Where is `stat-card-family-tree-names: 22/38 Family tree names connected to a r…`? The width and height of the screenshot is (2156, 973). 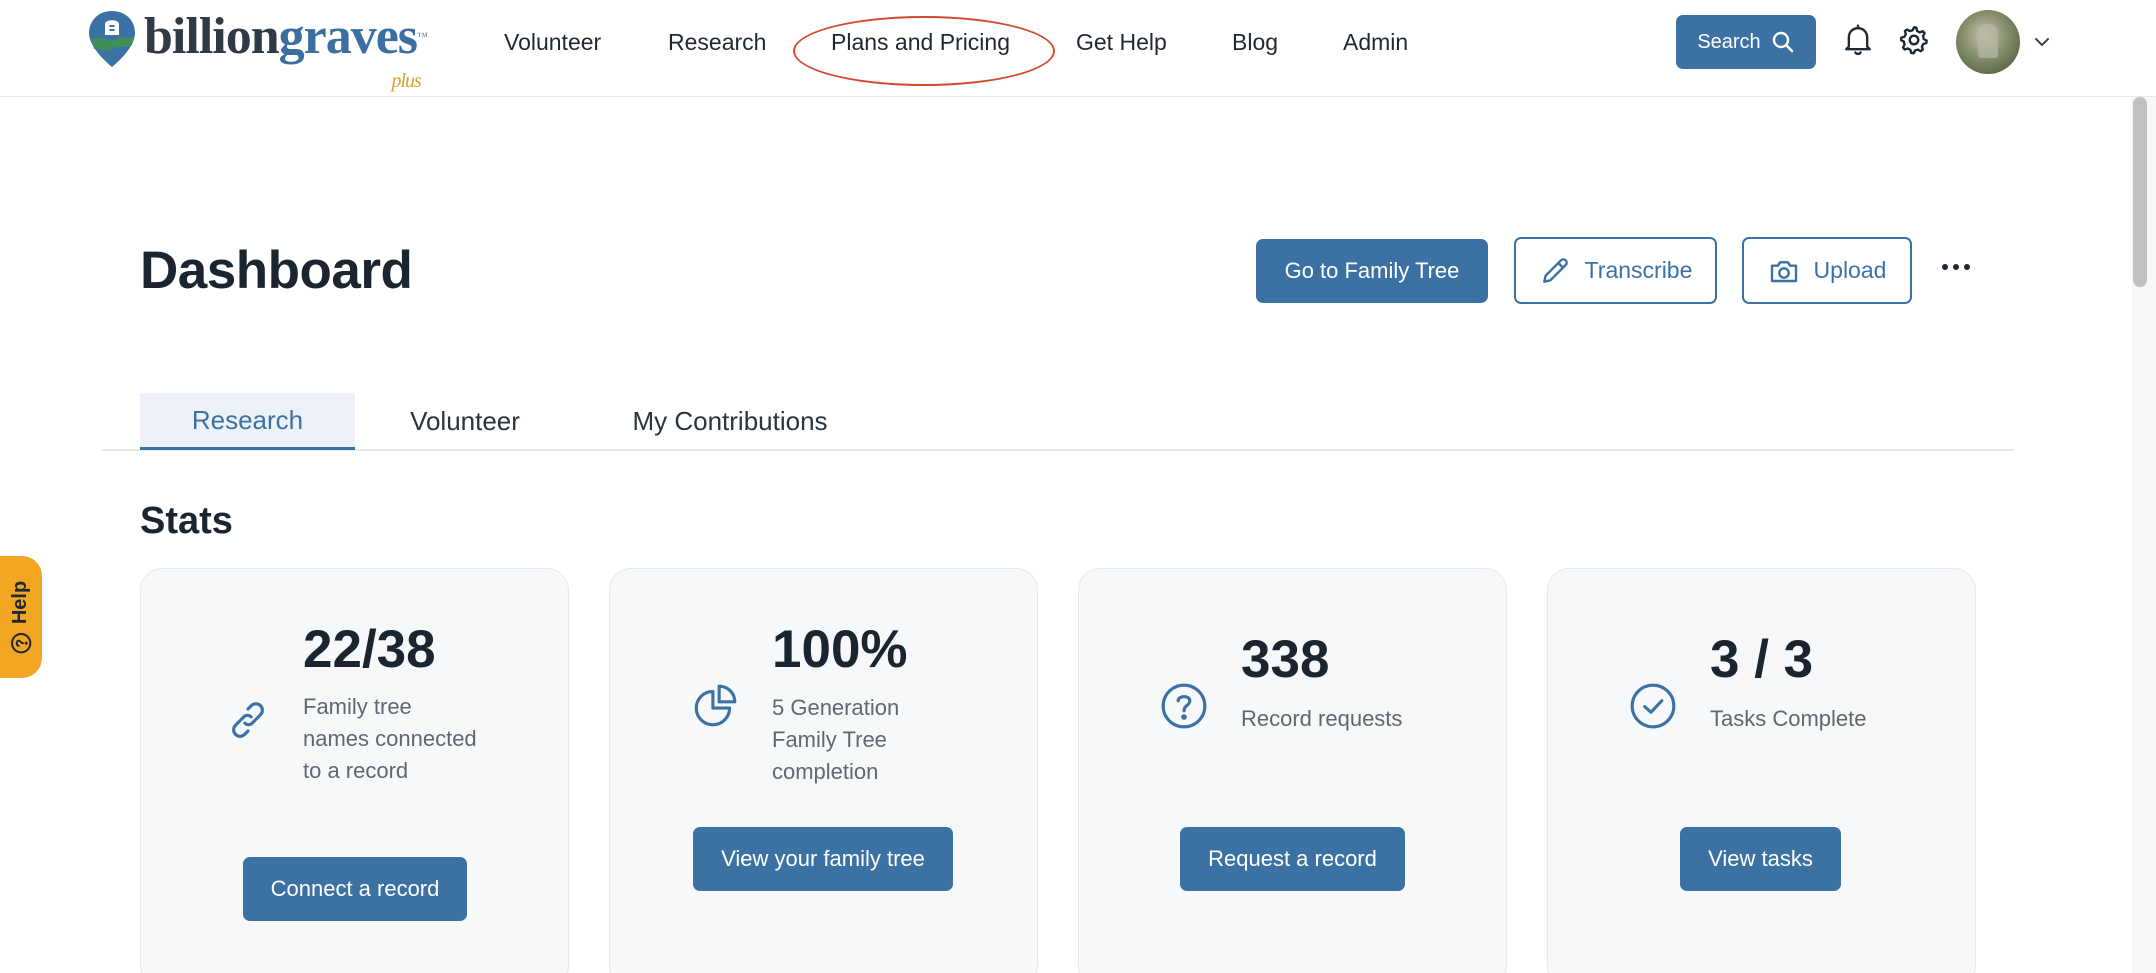 stat-card-family-tree-names: 22/38 Family tree names connected to a r… is located at coordinates (354, 770).